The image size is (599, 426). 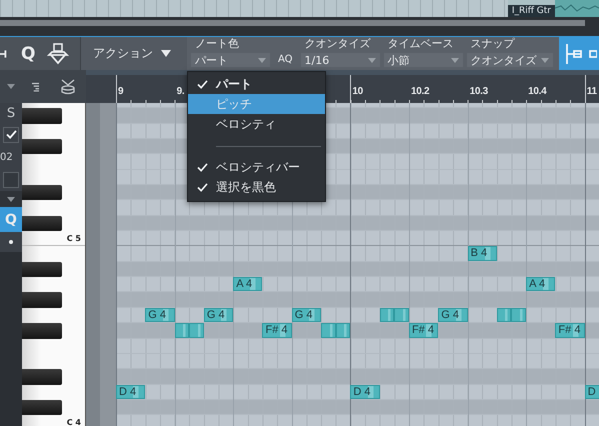 What do you see at coordinates (256, 167) in the screenshot?
I see `menu-item: ベロシティバー` at bounding box center [256, 167].